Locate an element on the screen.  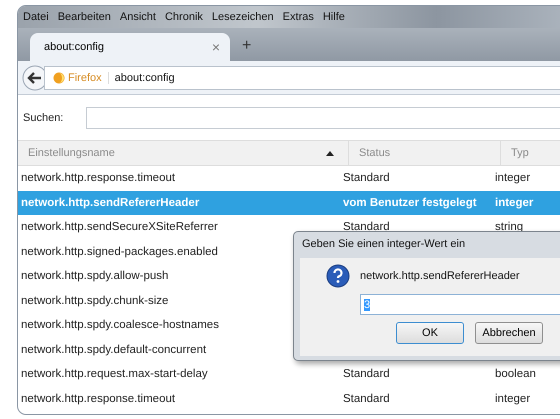
menu-item: Bearbeiten is located at coordinates (84, 17).